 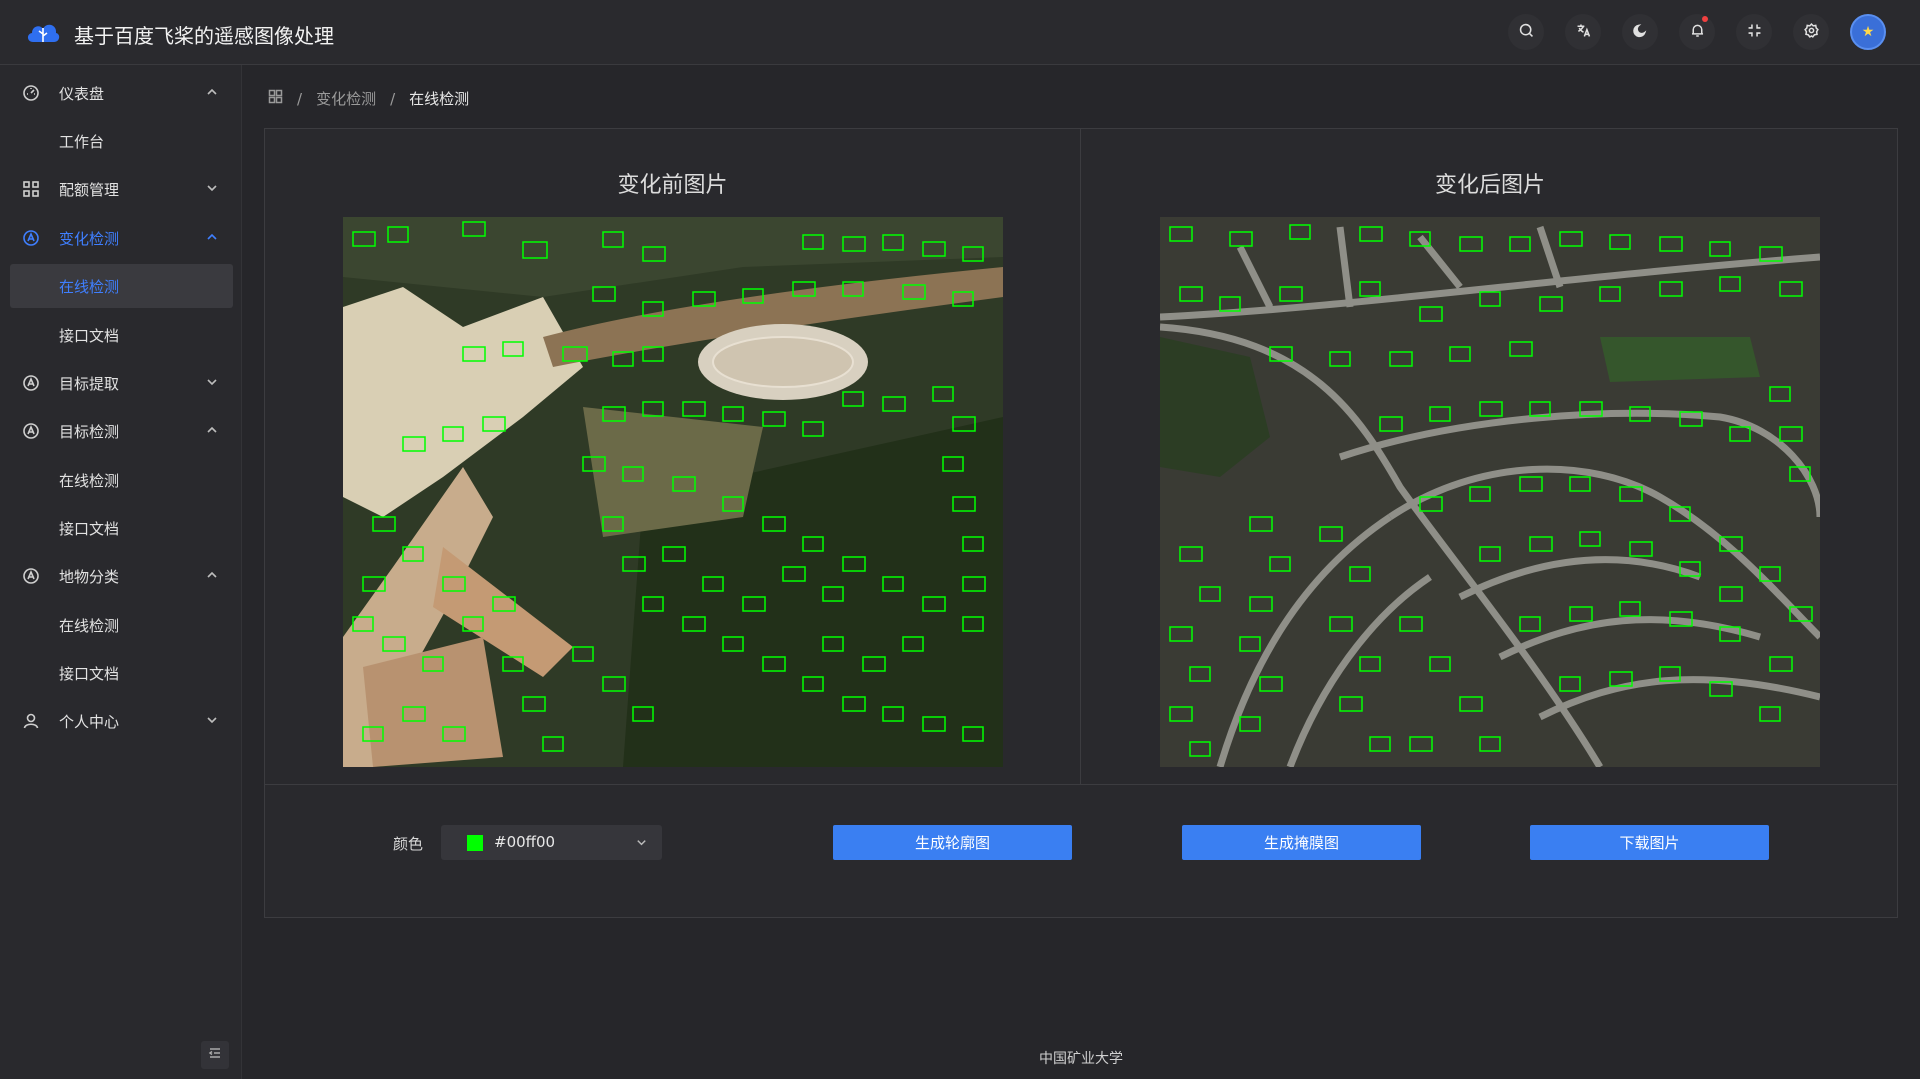 I want to click on sidebar-item-personal-center: 个人中心, so click(x=121, y=721).